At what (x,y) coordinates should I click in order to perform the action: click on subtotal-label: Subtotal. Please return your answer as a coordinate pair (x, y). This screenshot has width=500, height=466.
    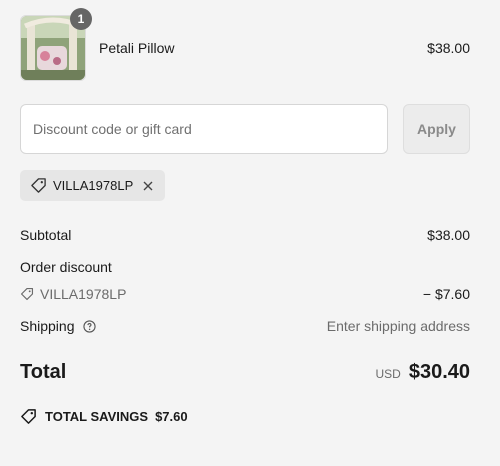
    Looking at the image, I should click on (46, 235).